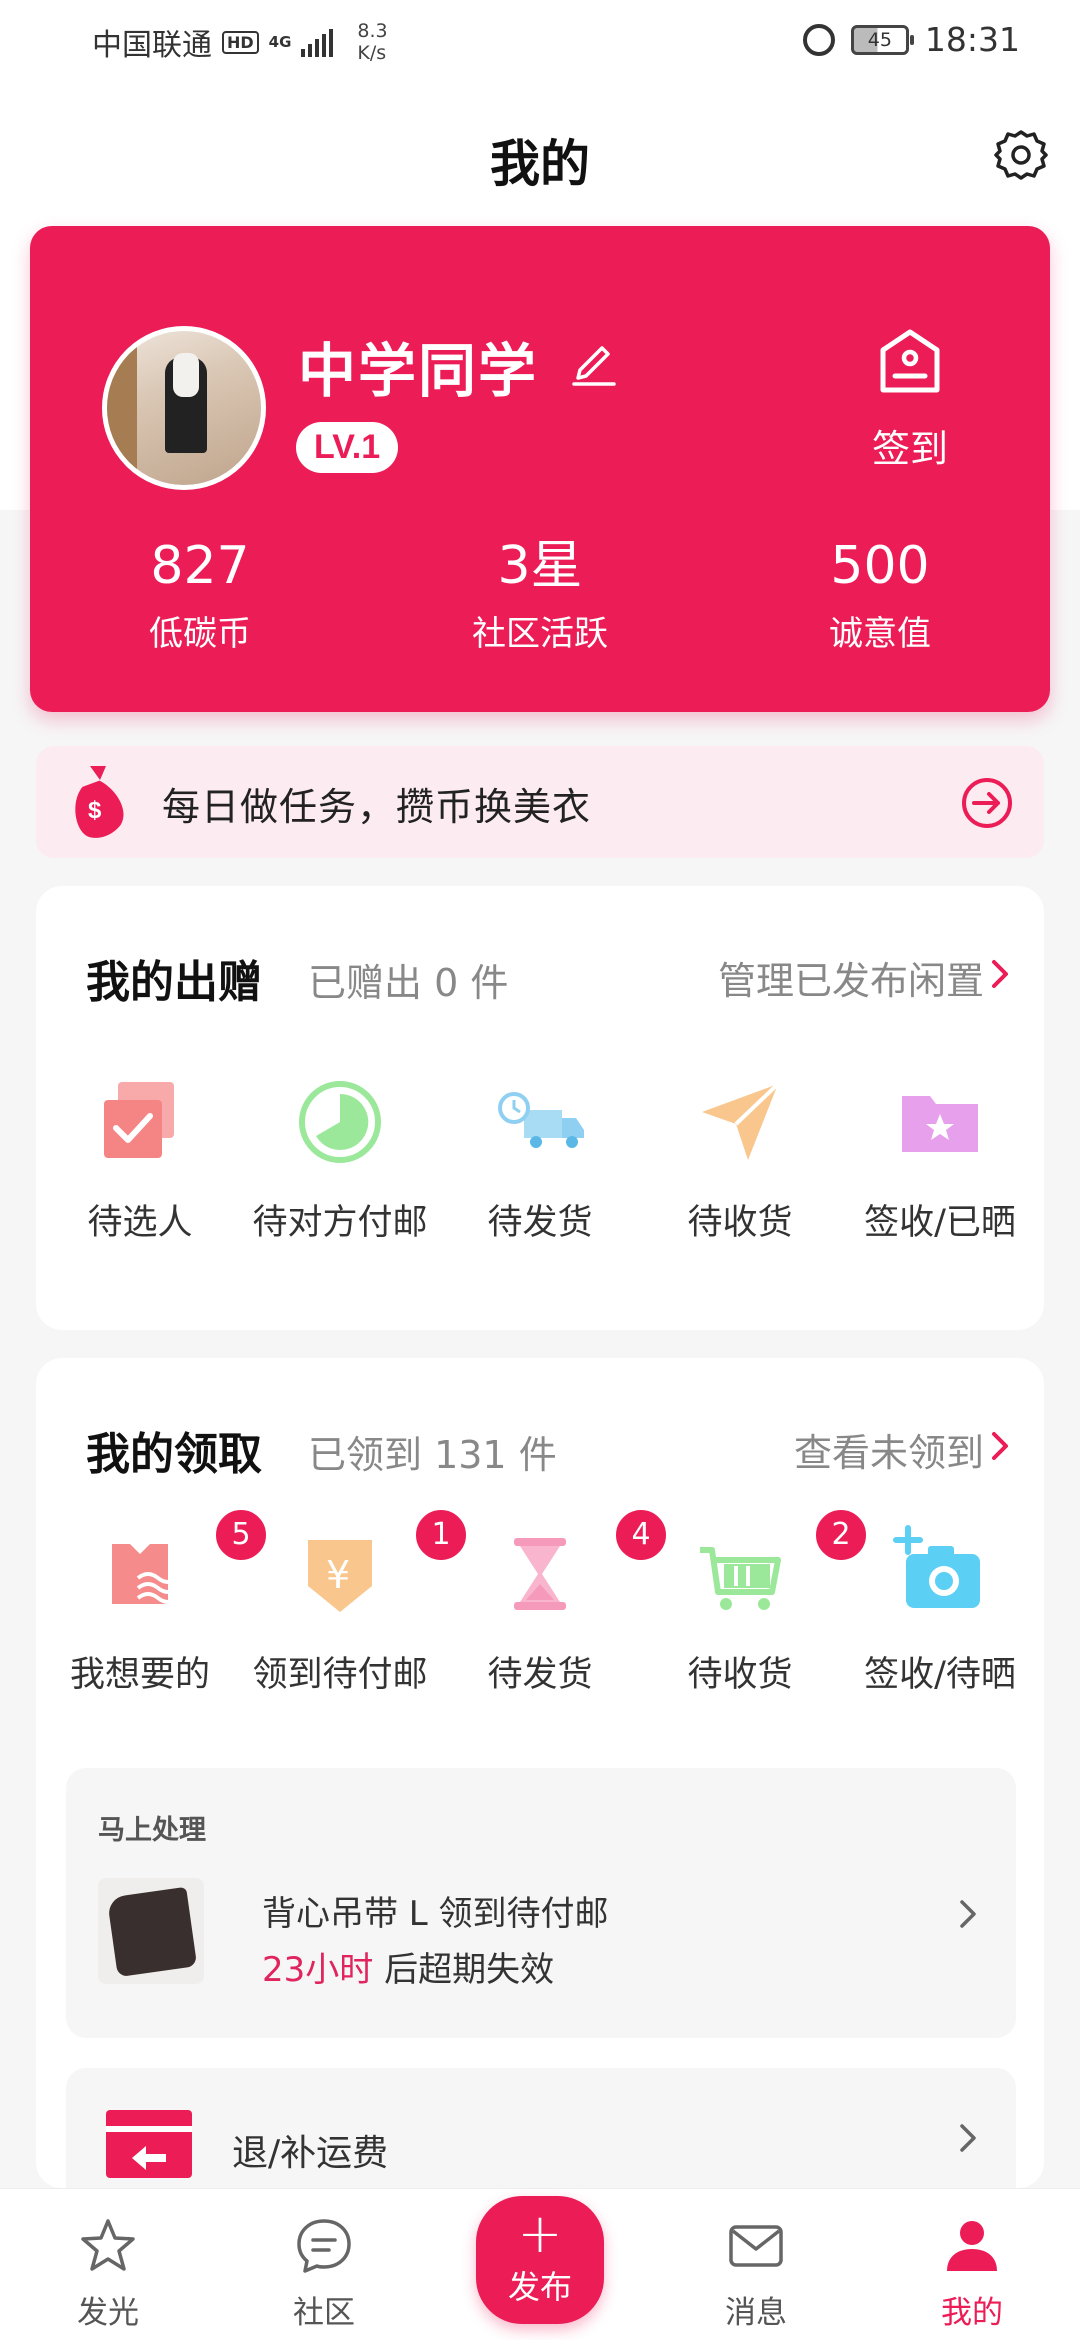 The height and width of the screenshot is (2340, 1080). I want to click on chat-bubble-icon, so click(324, 2246).